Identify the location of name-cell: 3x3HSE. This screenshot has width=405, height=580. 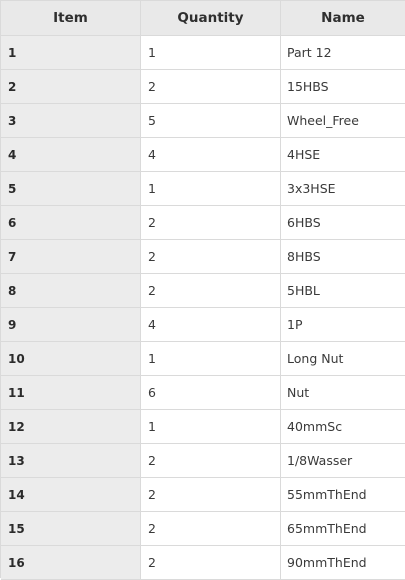
(343, 188).